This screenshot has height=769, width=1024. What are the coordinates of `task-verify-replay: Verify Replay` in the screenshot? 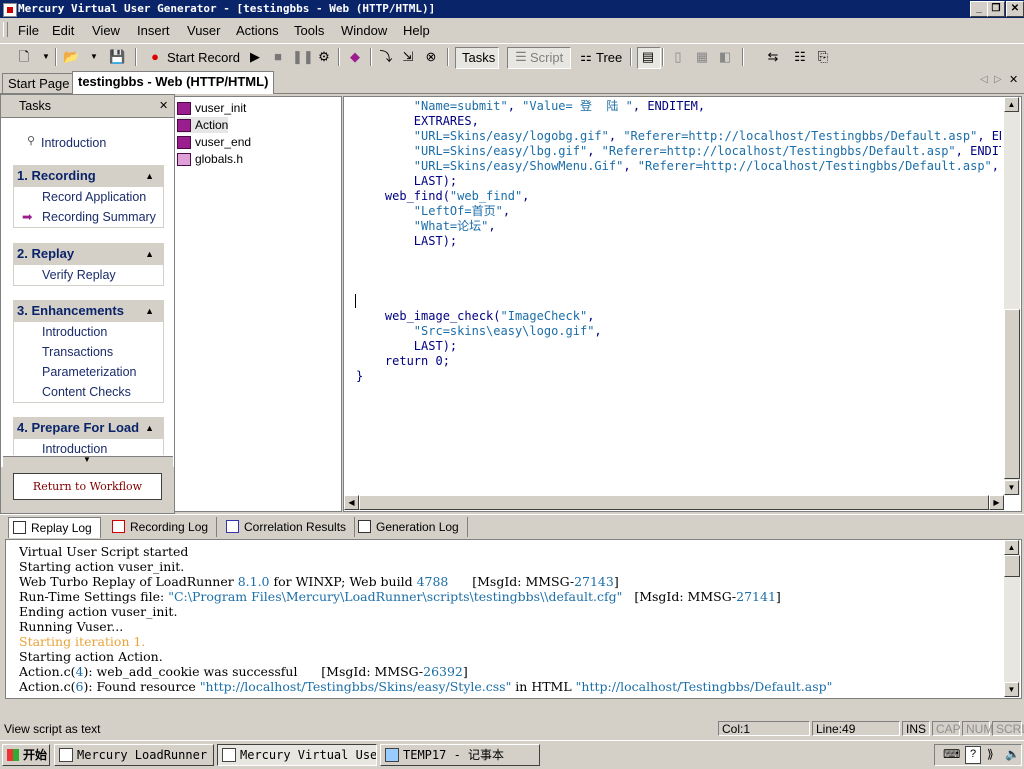 It's located at (88, 275).